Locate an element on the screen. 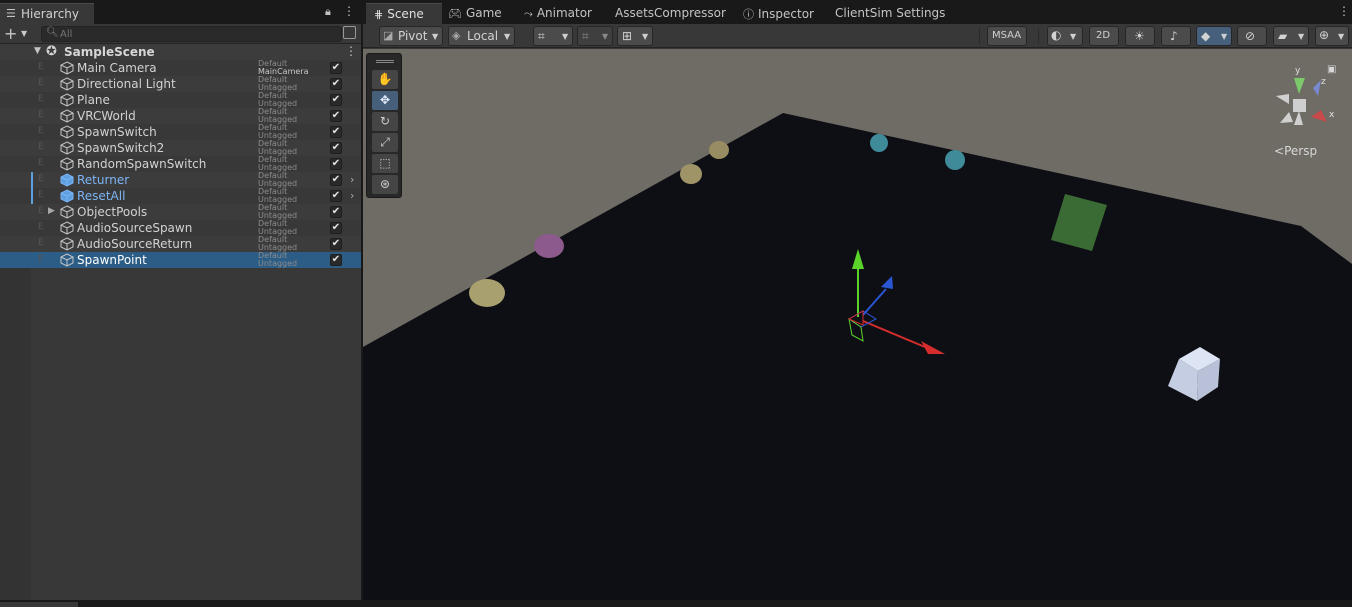 This screenshot has height=607, width=1352. orientation-x-cone is located at coordinates (1319, 116).